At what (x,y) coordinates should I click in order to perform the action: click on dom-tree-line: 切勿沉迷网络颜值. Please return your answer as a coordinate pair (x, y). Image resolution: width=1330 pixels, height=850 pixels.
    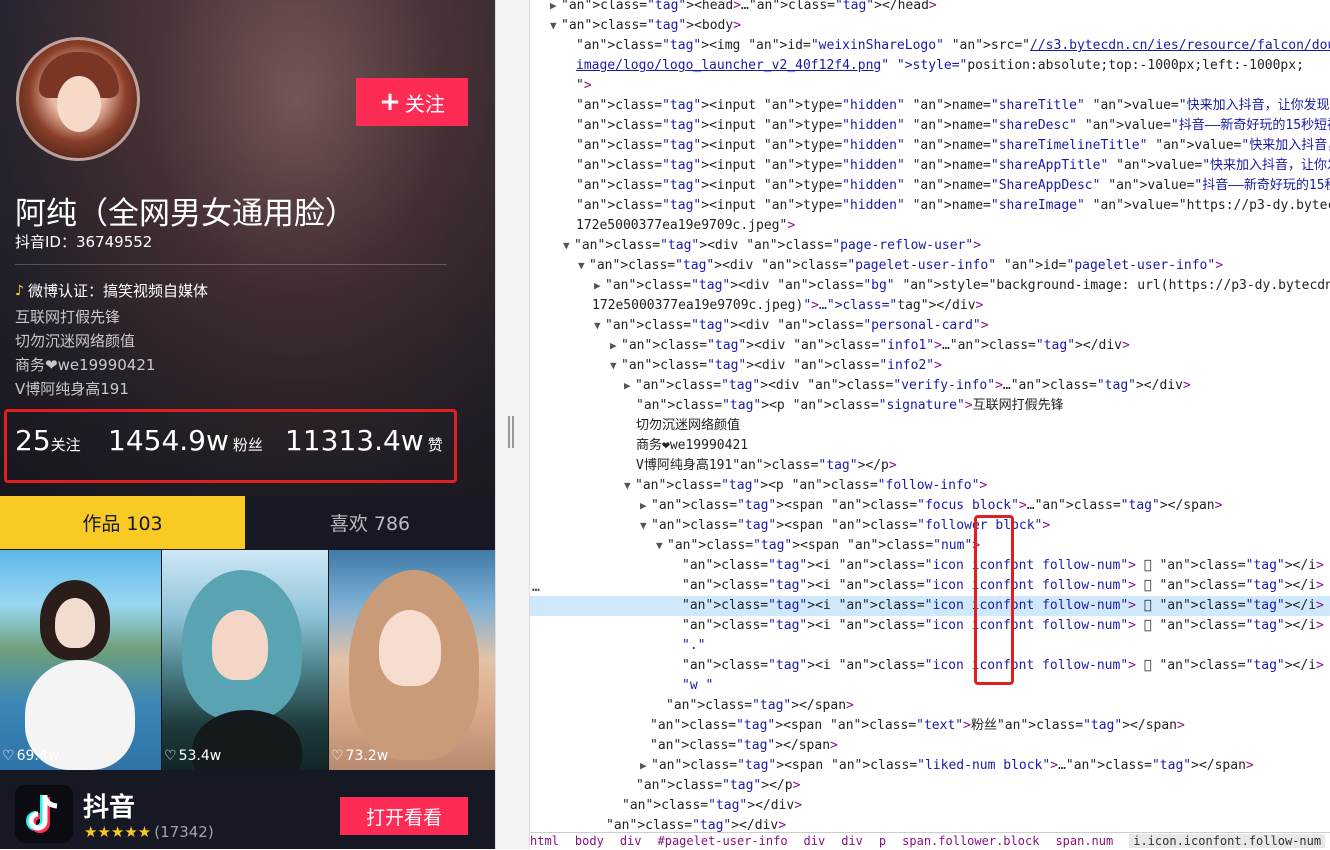
    Looking at the image, I should click on (930, 426).